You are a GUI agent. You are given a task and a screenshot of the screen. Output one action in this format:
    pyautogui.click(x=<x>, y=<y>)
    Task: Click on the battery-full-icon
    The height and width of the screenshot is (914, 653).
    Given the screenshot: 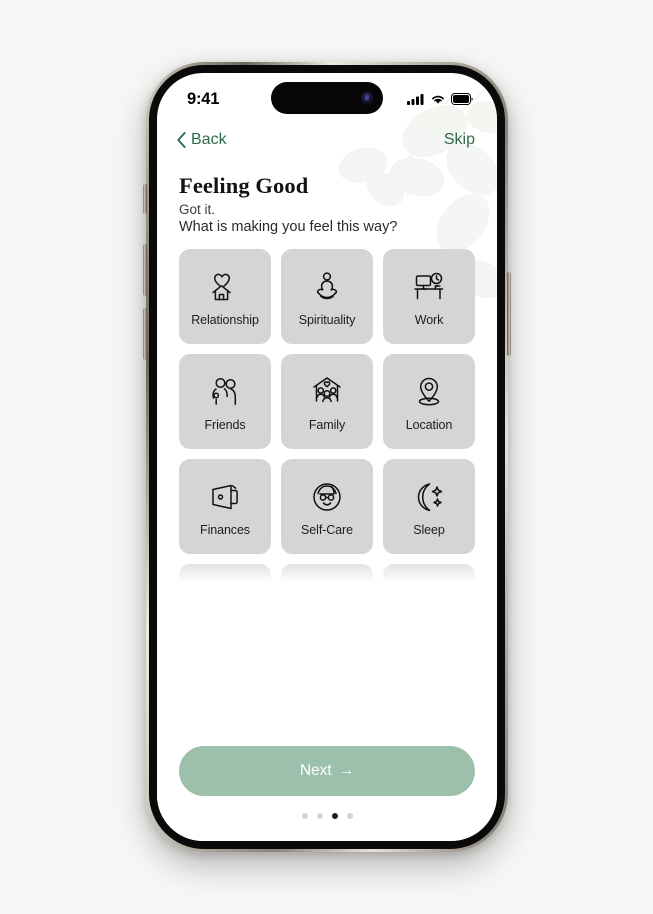 What is the action you would take?
    pyautogui.click(x=462, y=99)
    